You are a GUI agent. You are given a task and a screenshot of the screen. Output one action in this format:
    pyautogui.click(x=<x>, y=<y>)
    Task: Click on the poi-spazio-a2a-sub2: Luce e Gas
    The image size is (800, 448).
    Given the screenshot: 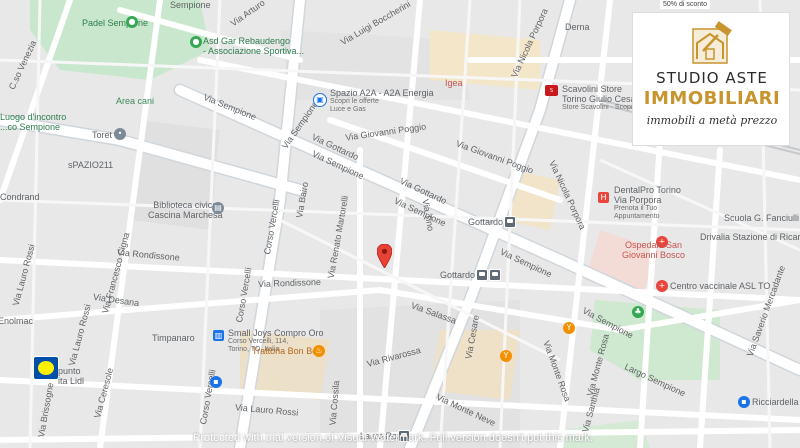 What is the action you would take?
    pyautogui.click(x=348, y=109)
    